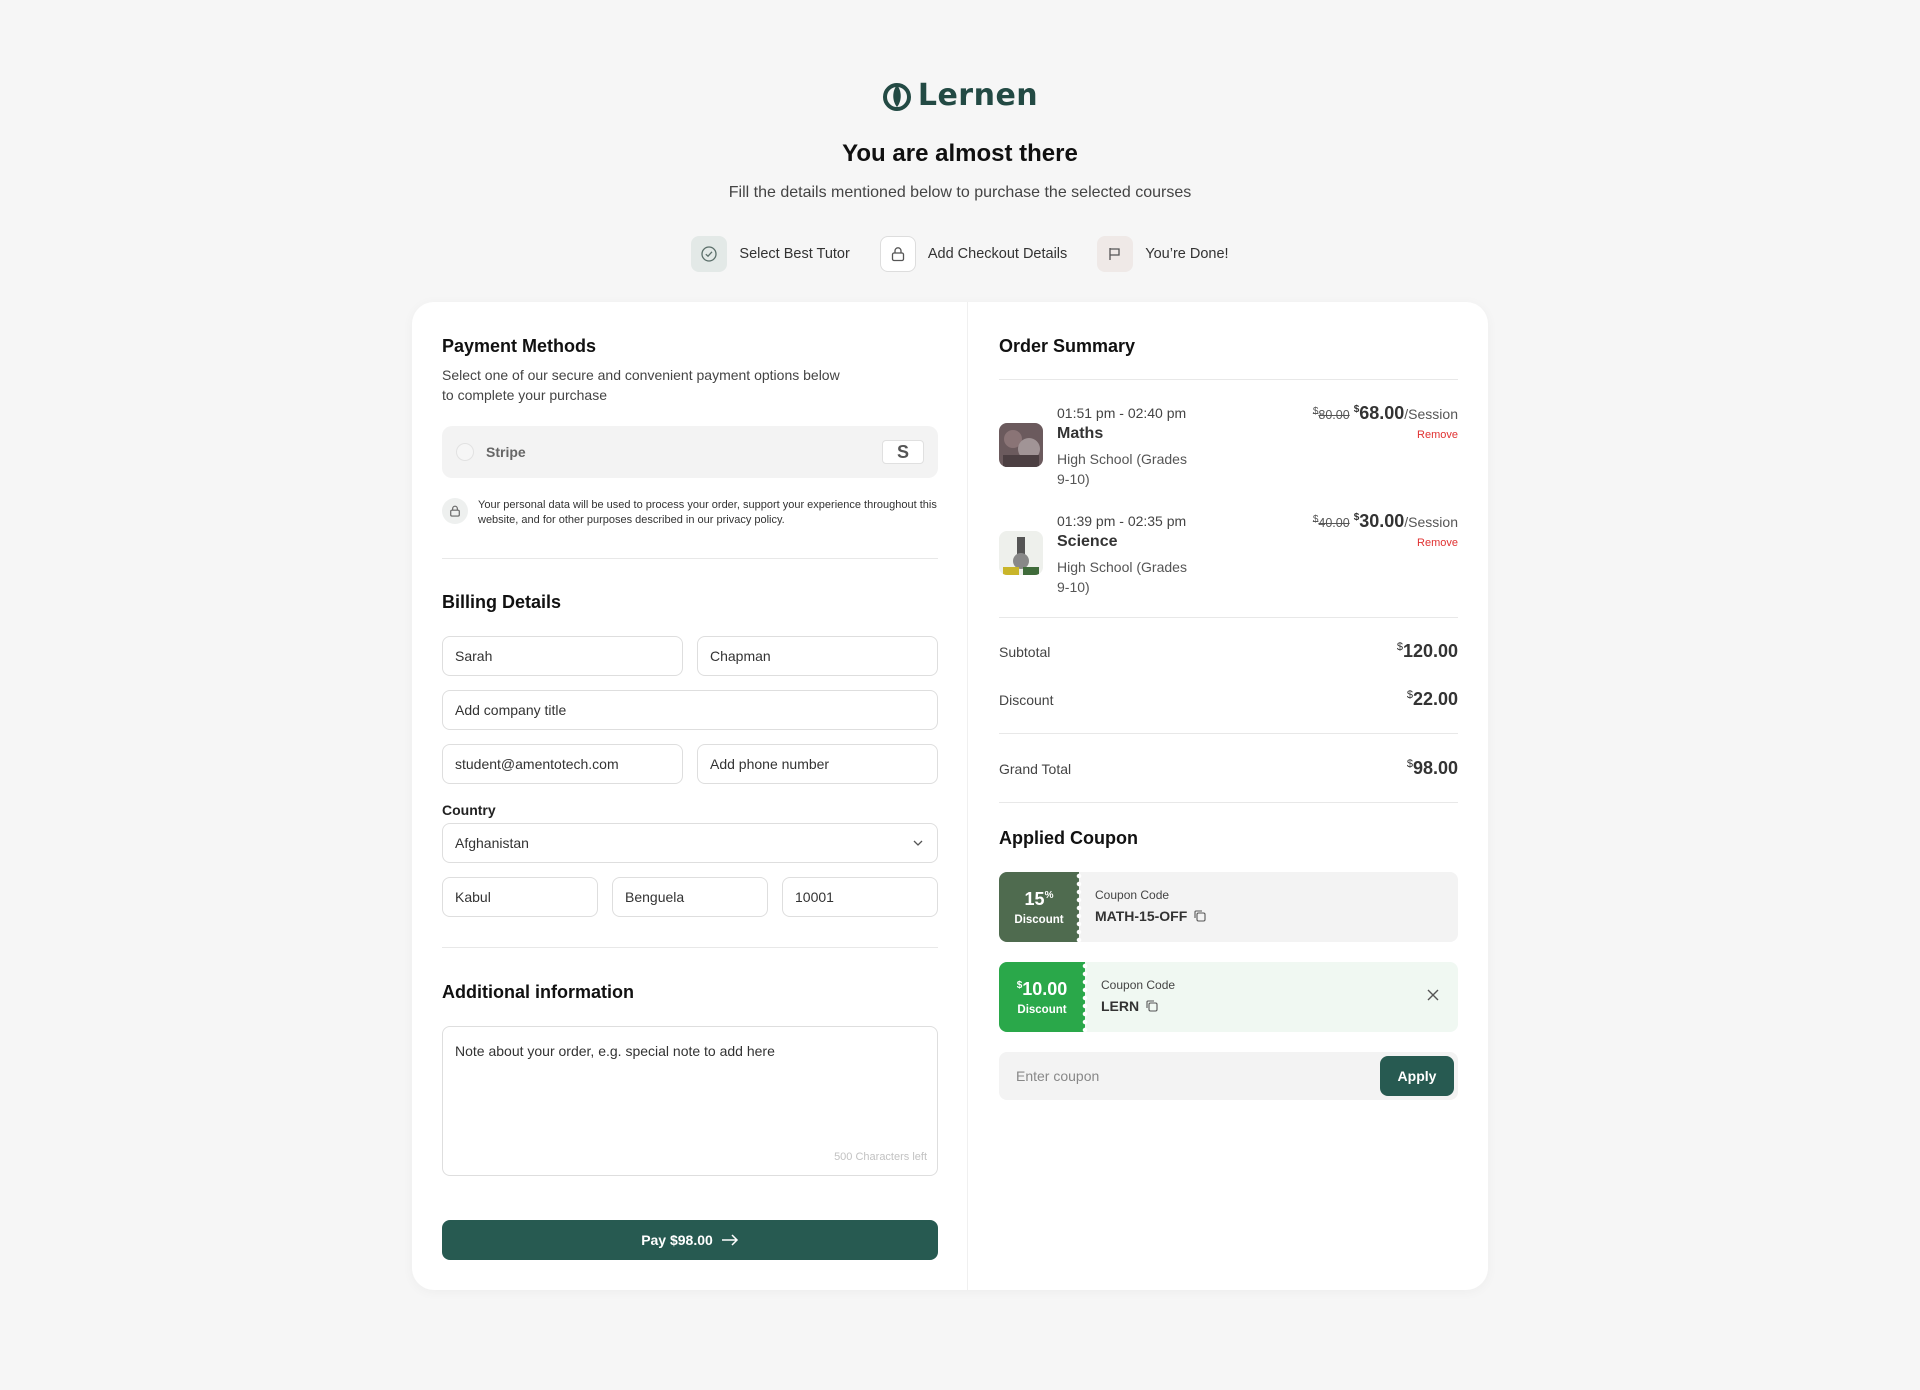  I want to click on applied-coupon: $10.00 Discount Coupon Code LERN, so click(1228, 997).